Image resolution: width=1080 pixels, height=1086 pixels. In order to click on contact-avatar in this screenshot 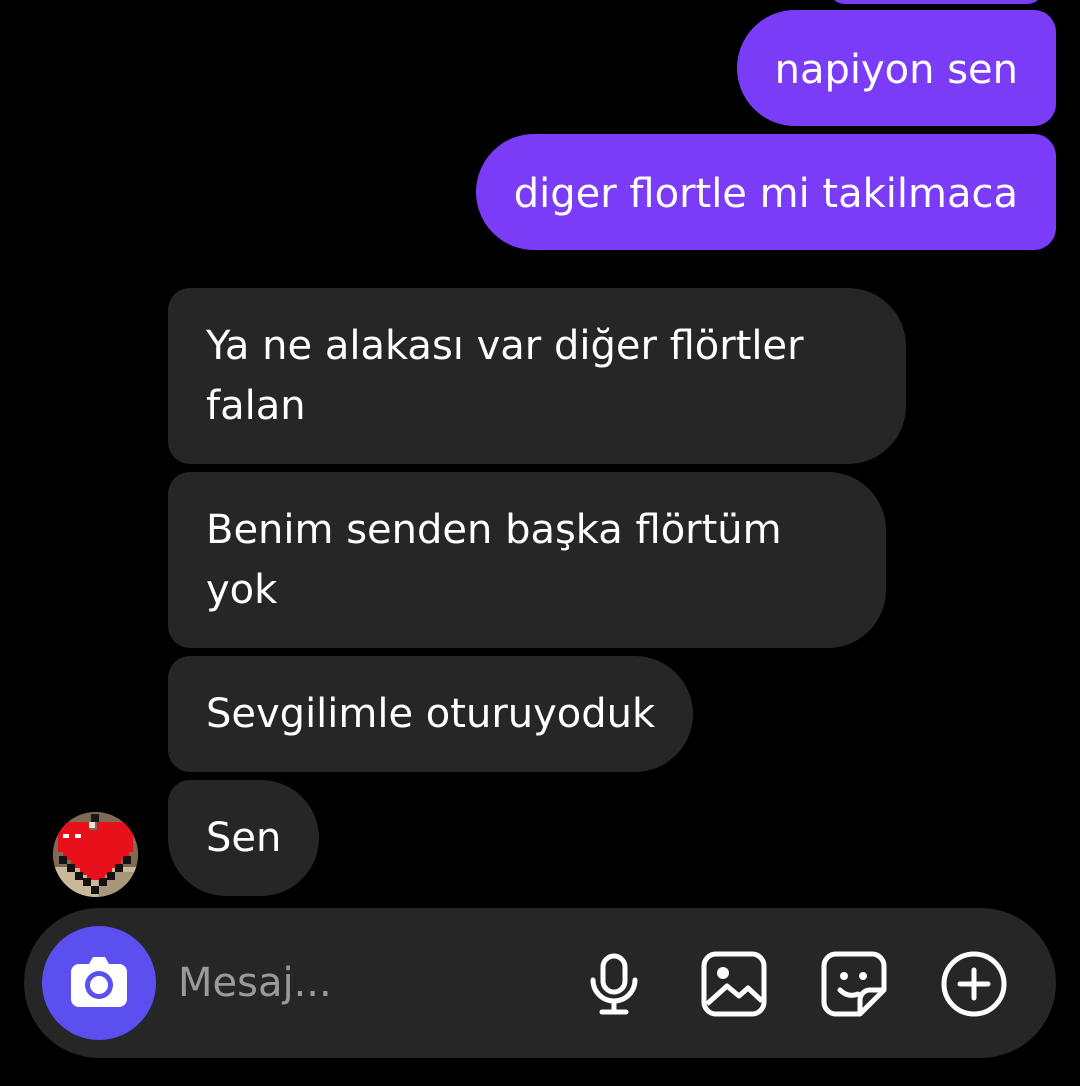, I will do `click(95, 854)`.